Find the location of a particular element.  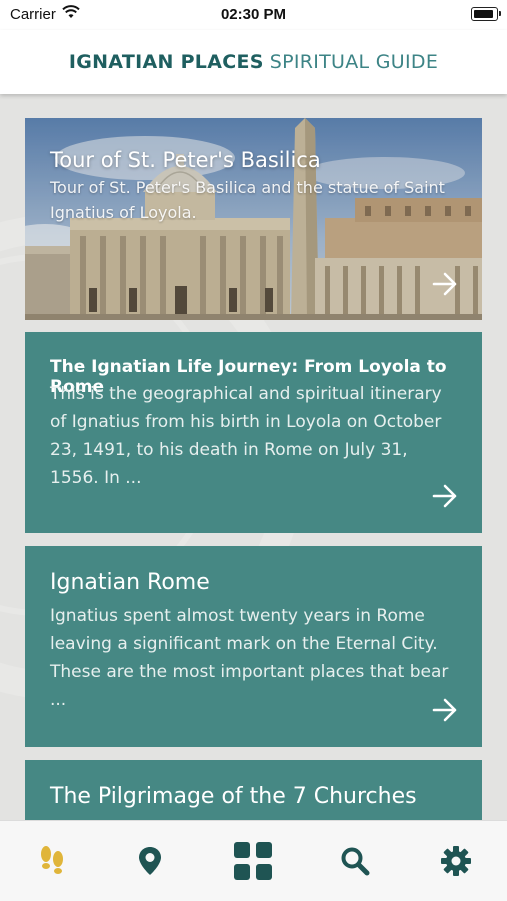

card-title: The Pilgrimage of the 7 Churches is located at coordinates (233, 796).